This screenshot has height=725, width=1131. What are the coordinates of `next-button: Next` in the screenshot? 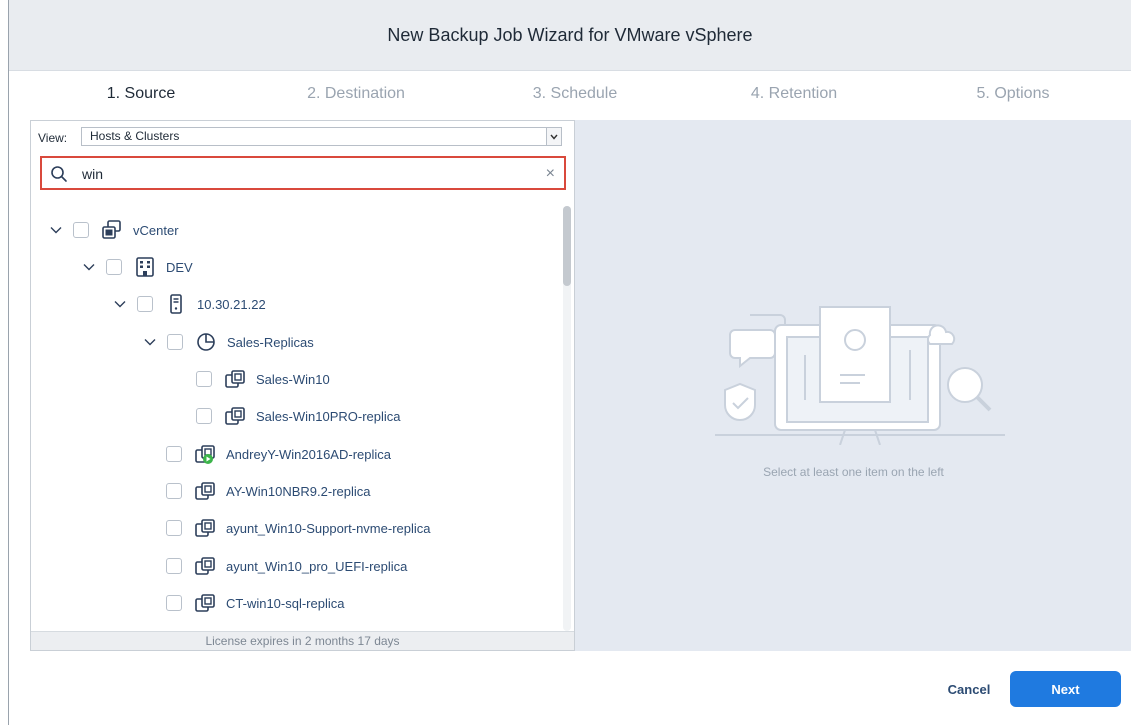 It's located at (1065, 689).